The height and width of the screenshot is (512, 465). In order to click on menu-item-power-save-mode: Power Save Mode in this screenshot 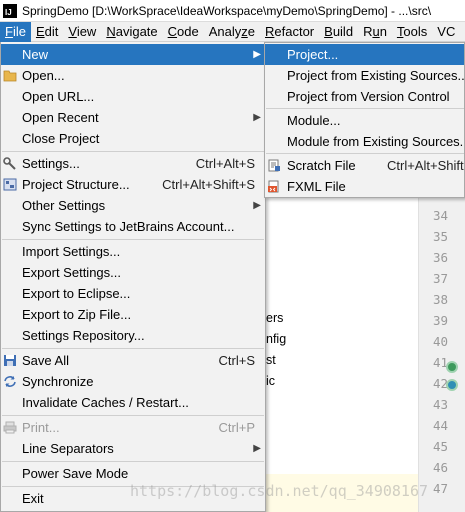, I will do `click(133, 473)`.